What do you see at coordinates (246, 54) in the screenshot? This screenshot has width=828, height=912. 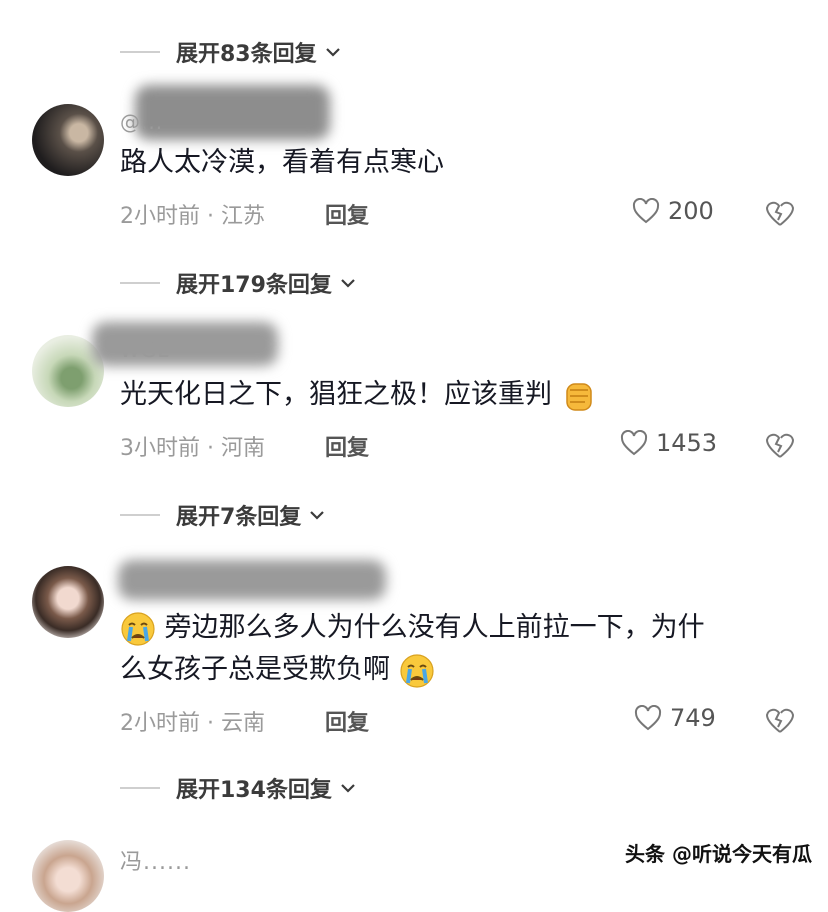 I see `expand-replies-label: 展开83条回复` at bounding box center [246, 54].